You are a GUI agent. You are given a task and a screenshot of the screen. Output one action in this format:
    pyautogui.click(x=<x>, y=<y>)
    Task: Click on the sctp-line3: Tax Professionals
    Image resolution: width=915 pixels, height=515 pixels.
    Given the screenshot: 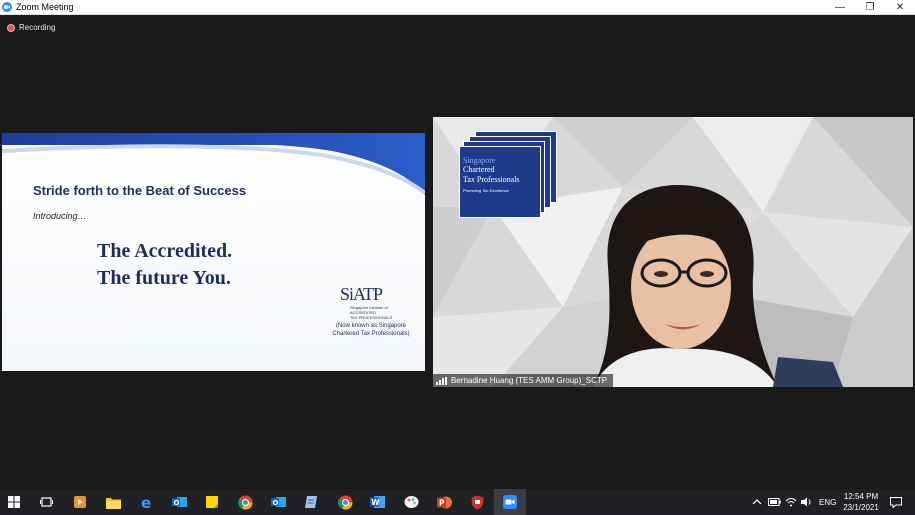 What is the action you would take?
    pyautogui.click(x=491, y=179)
    